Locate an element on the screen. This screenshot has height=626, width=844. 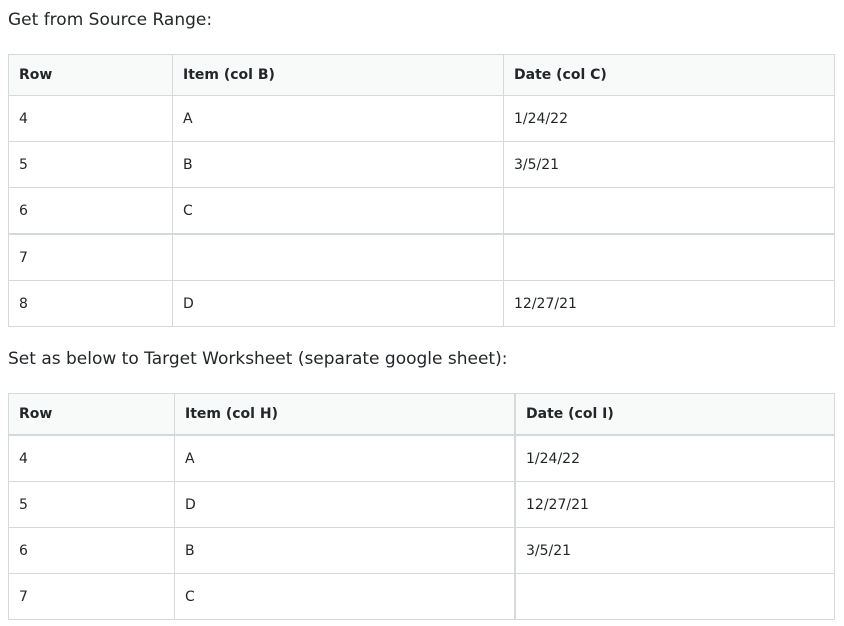
column-header-date: Date (col C) is located at coordinates (669, 75).